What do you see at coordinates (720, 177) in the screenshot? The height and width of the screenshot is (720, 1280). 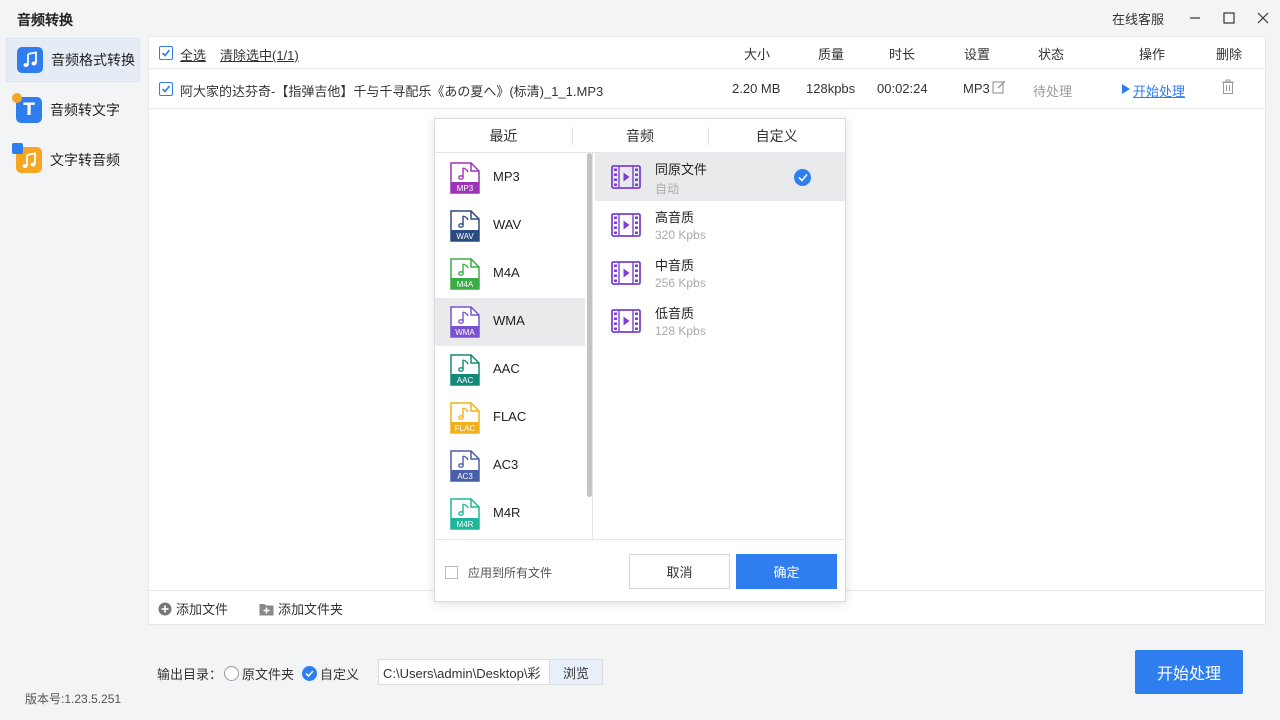 I see `quality-item-0: 同原文件 自动` at bounding box center [720, 177].